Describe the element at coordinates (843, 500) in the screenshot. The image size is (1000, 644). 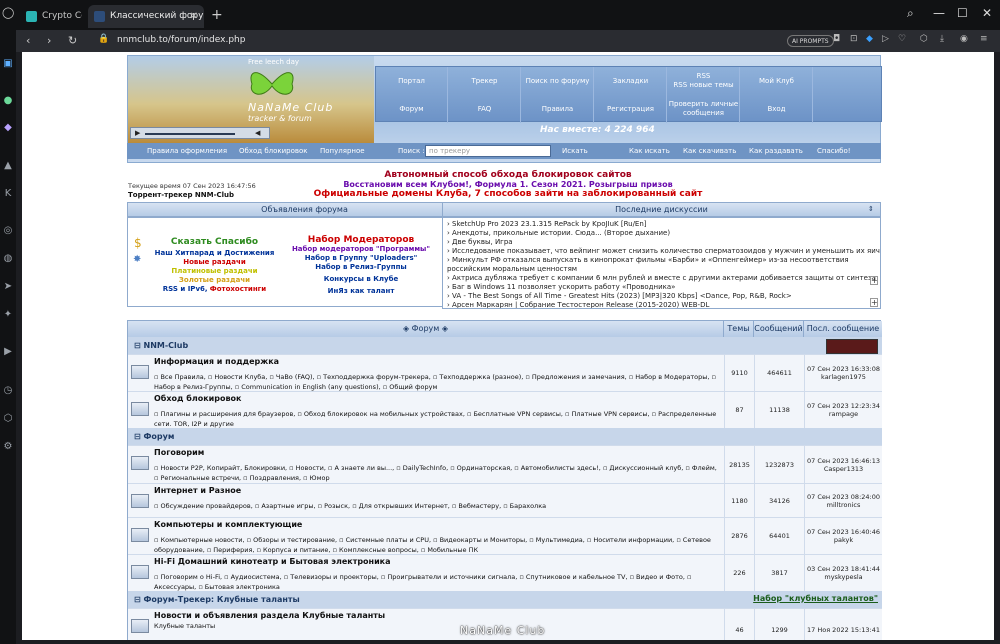
I see `last-post: 07 Сен 2023 08:24:00 milltronics` at that location.